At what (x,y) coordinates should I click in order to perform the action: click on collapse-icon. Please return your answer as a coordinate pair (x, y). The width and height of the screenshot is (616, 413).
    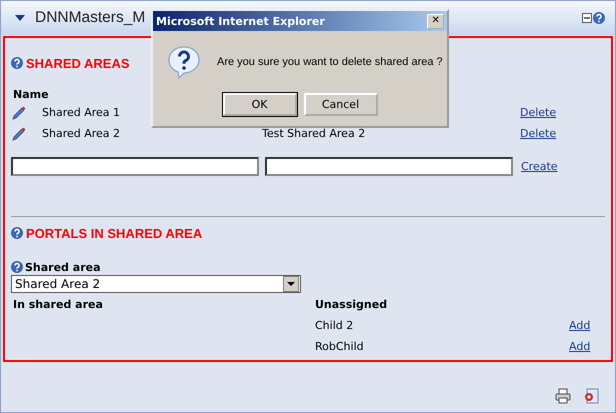
    Looking at the image, I should click on (20, 18).